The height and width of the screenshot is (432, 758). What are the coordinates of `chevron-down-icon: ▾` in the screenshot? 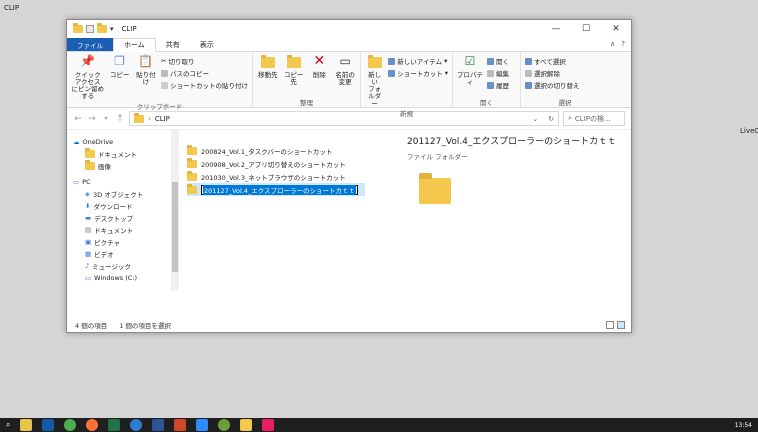 It's located at (112, 29).